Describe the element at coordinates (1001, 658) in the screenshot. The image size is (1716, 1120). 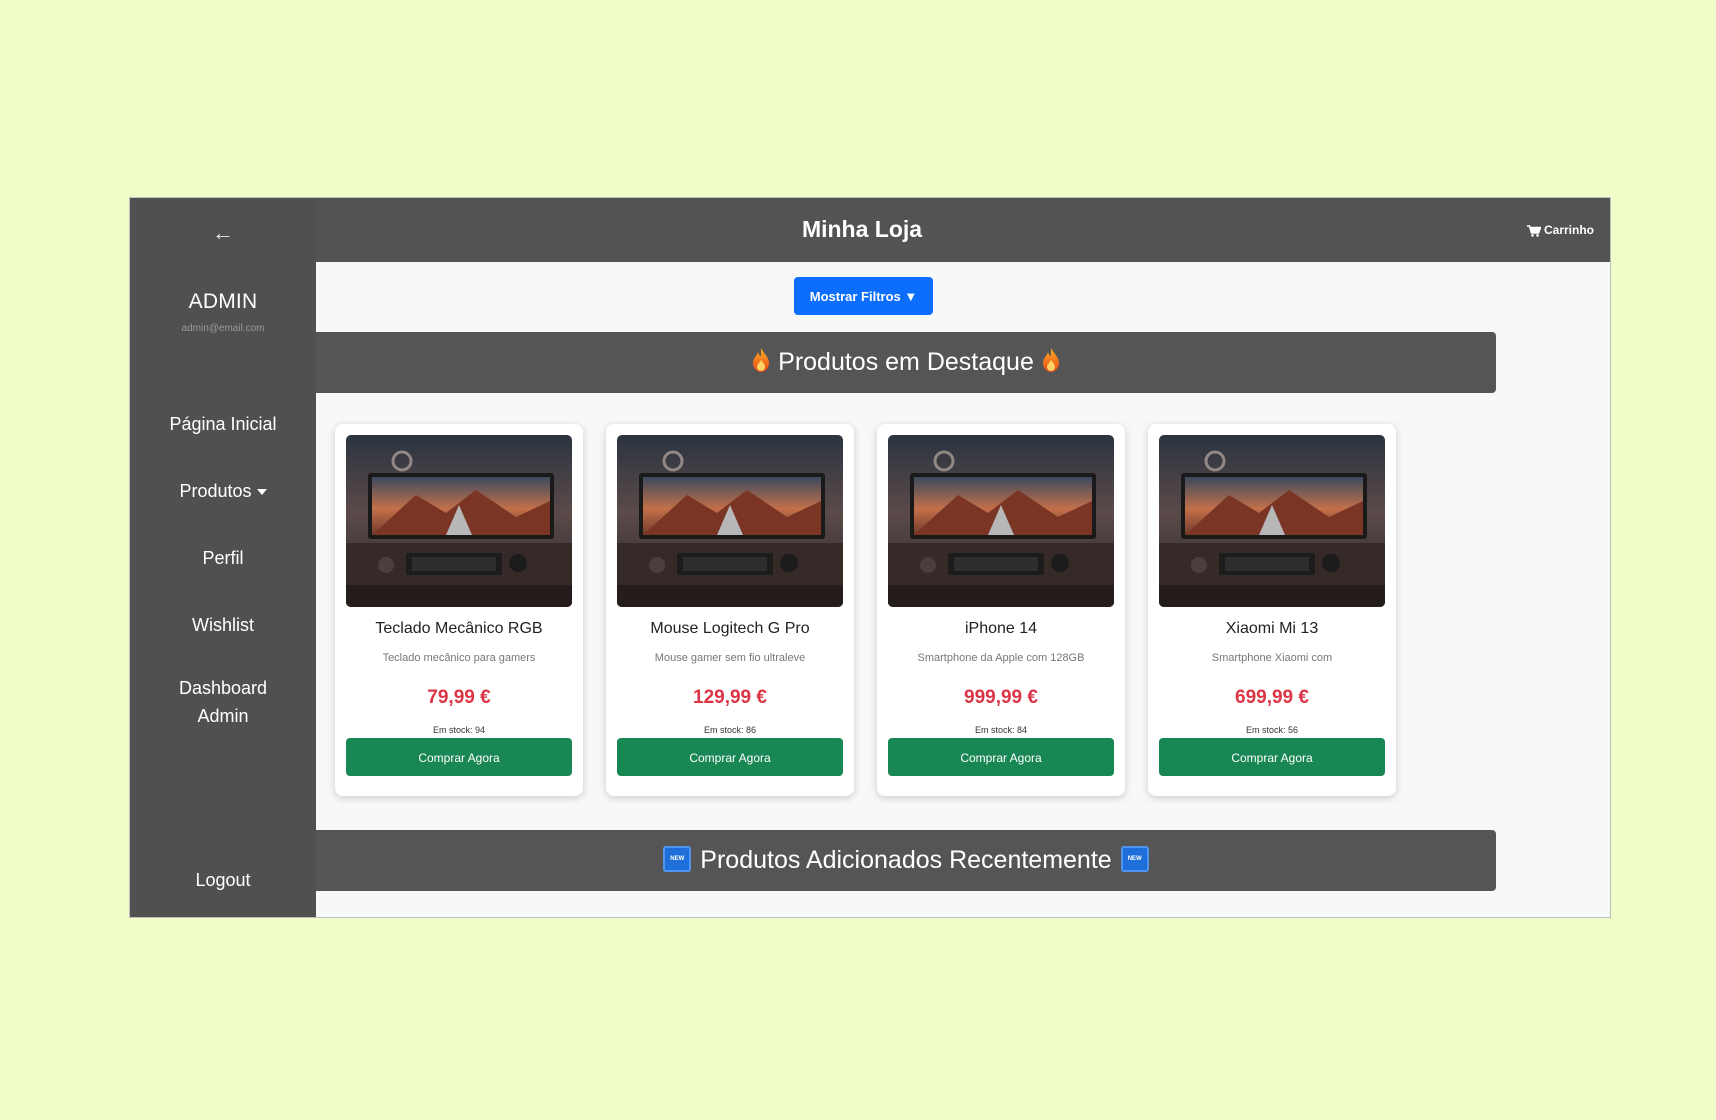
I see `product-description: Smartphone da Apple com 128GB` at that location.